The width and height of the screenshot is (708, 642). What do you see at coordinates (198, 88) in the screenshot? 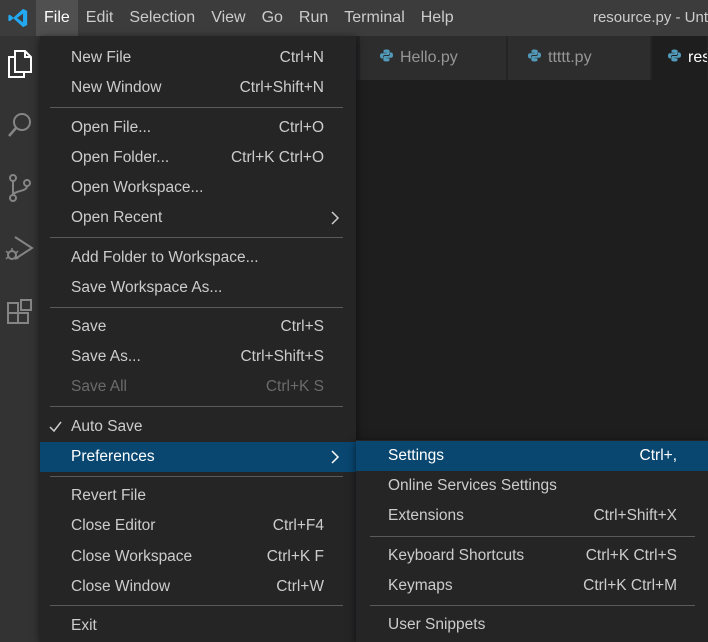
I see `menu-item-new-window: New Window Ctrl+Shift+N` at bounding box center [198, 88].